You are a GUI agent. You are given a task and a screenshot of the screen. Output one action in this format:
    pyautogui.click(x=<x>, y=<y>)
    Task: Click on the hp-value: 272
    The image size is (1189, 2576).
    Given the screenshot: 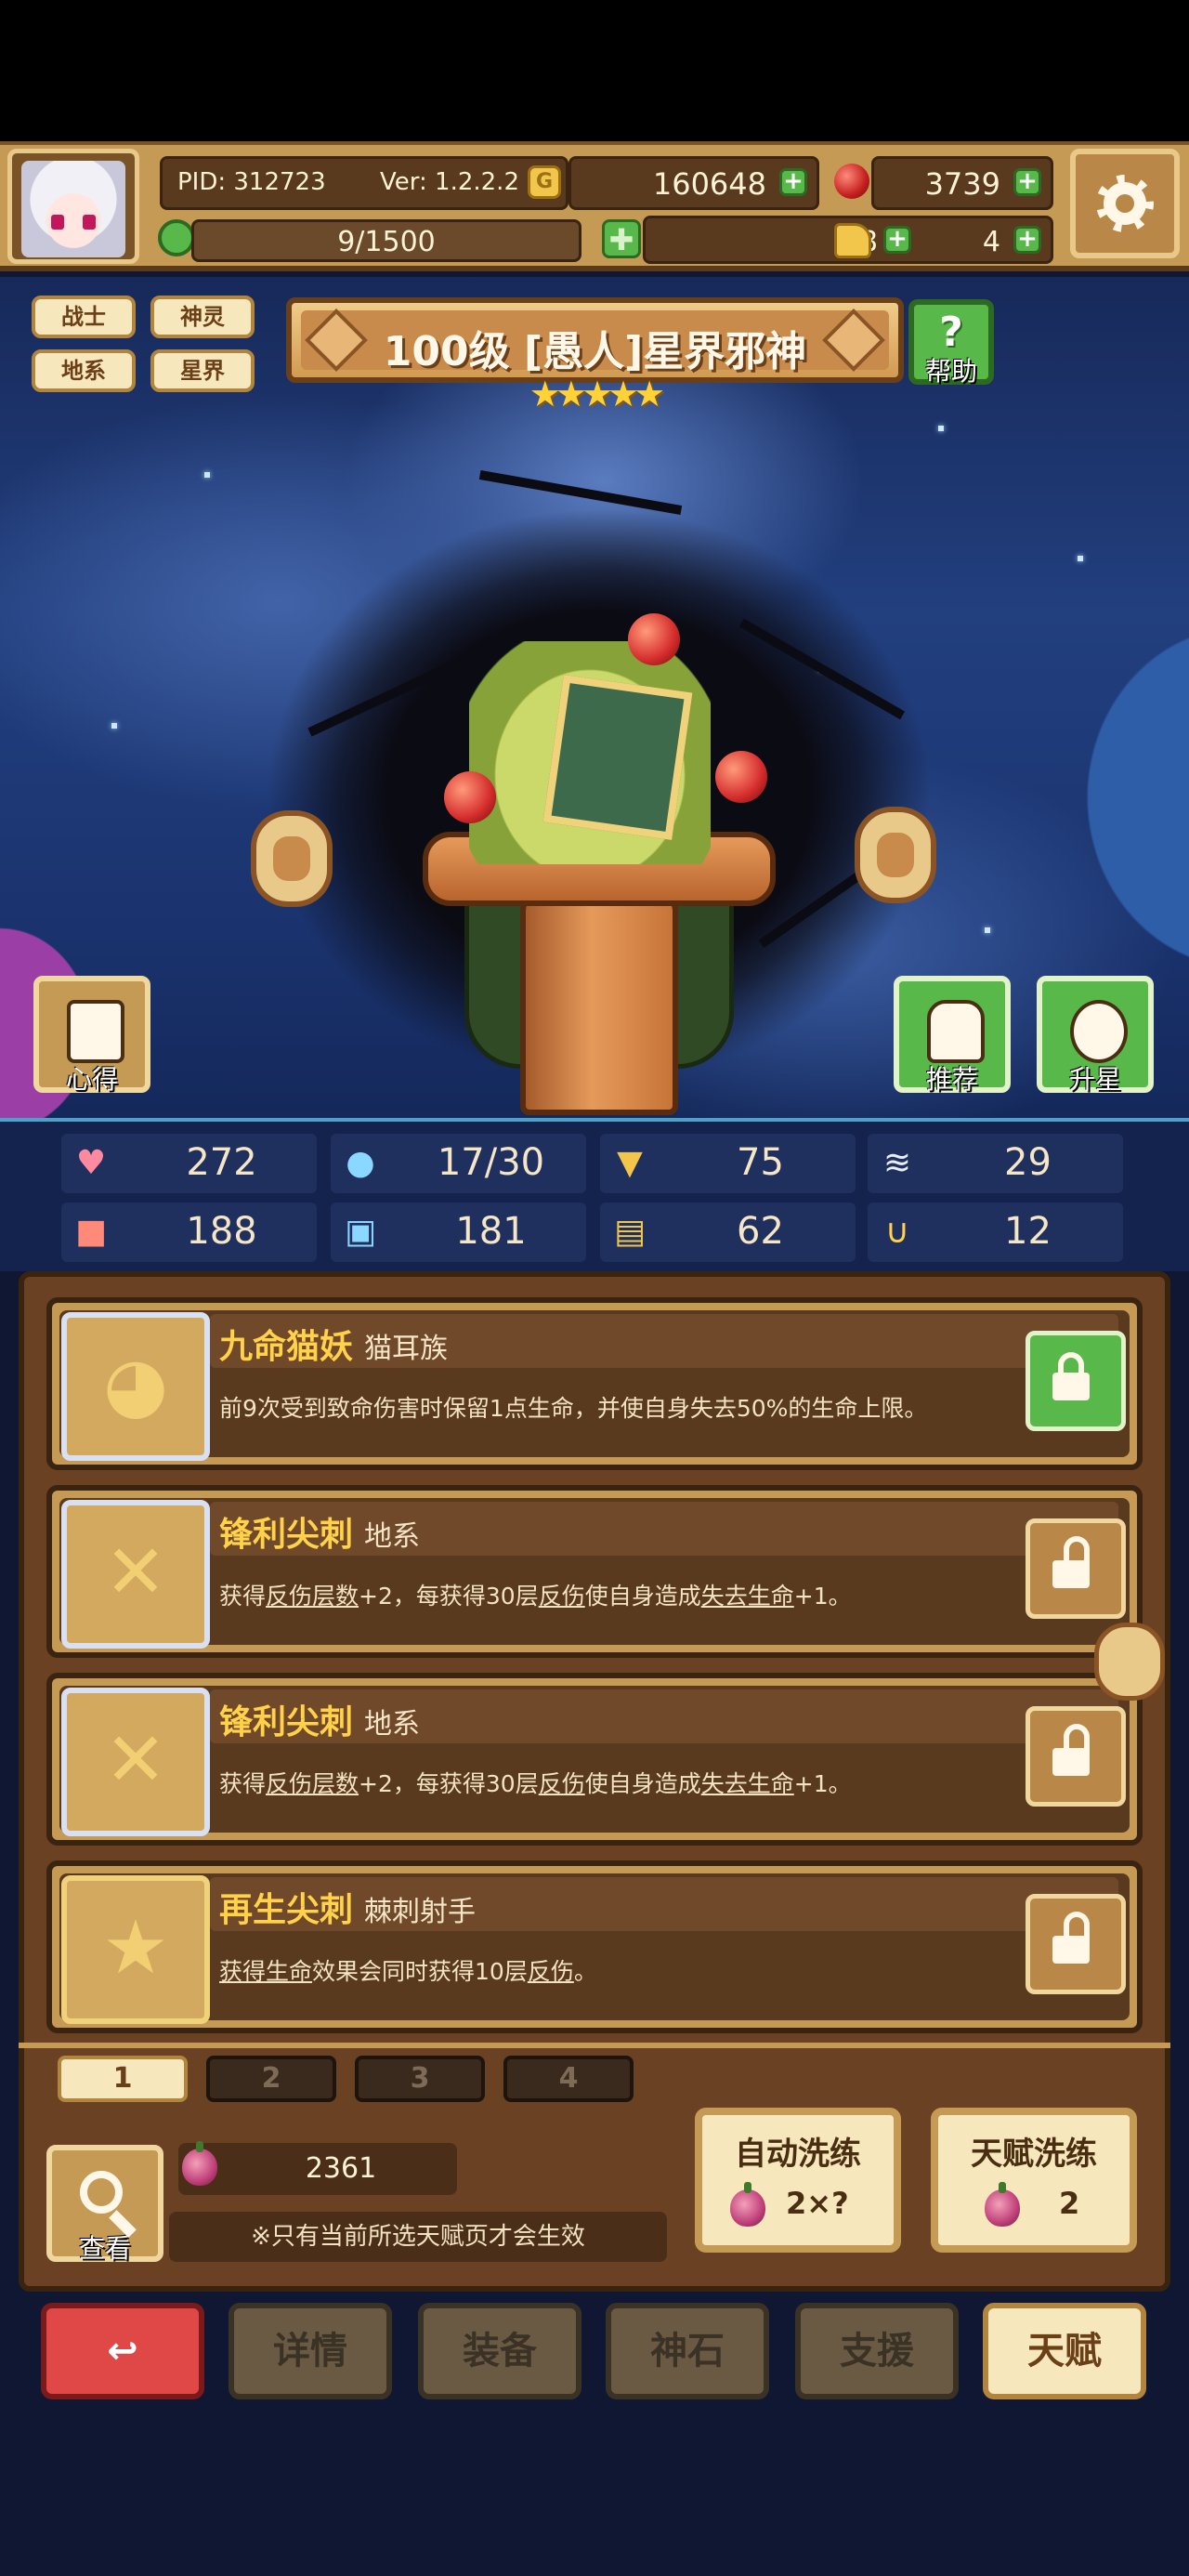 What is the action you would take?
    pyautogui.click(x=221, y=1162)
    